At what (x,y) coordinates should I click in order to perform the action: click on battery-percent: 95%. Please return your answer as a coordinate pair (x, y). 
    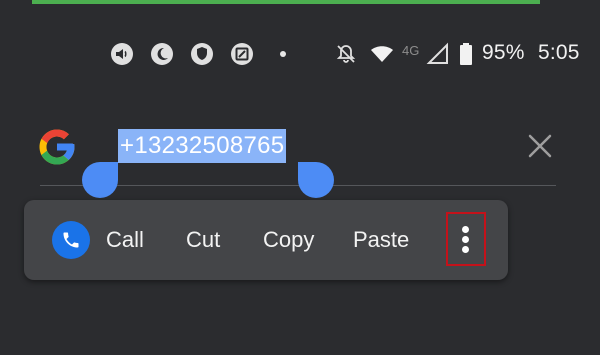
    Looking at the image, I should click on (503, 52).